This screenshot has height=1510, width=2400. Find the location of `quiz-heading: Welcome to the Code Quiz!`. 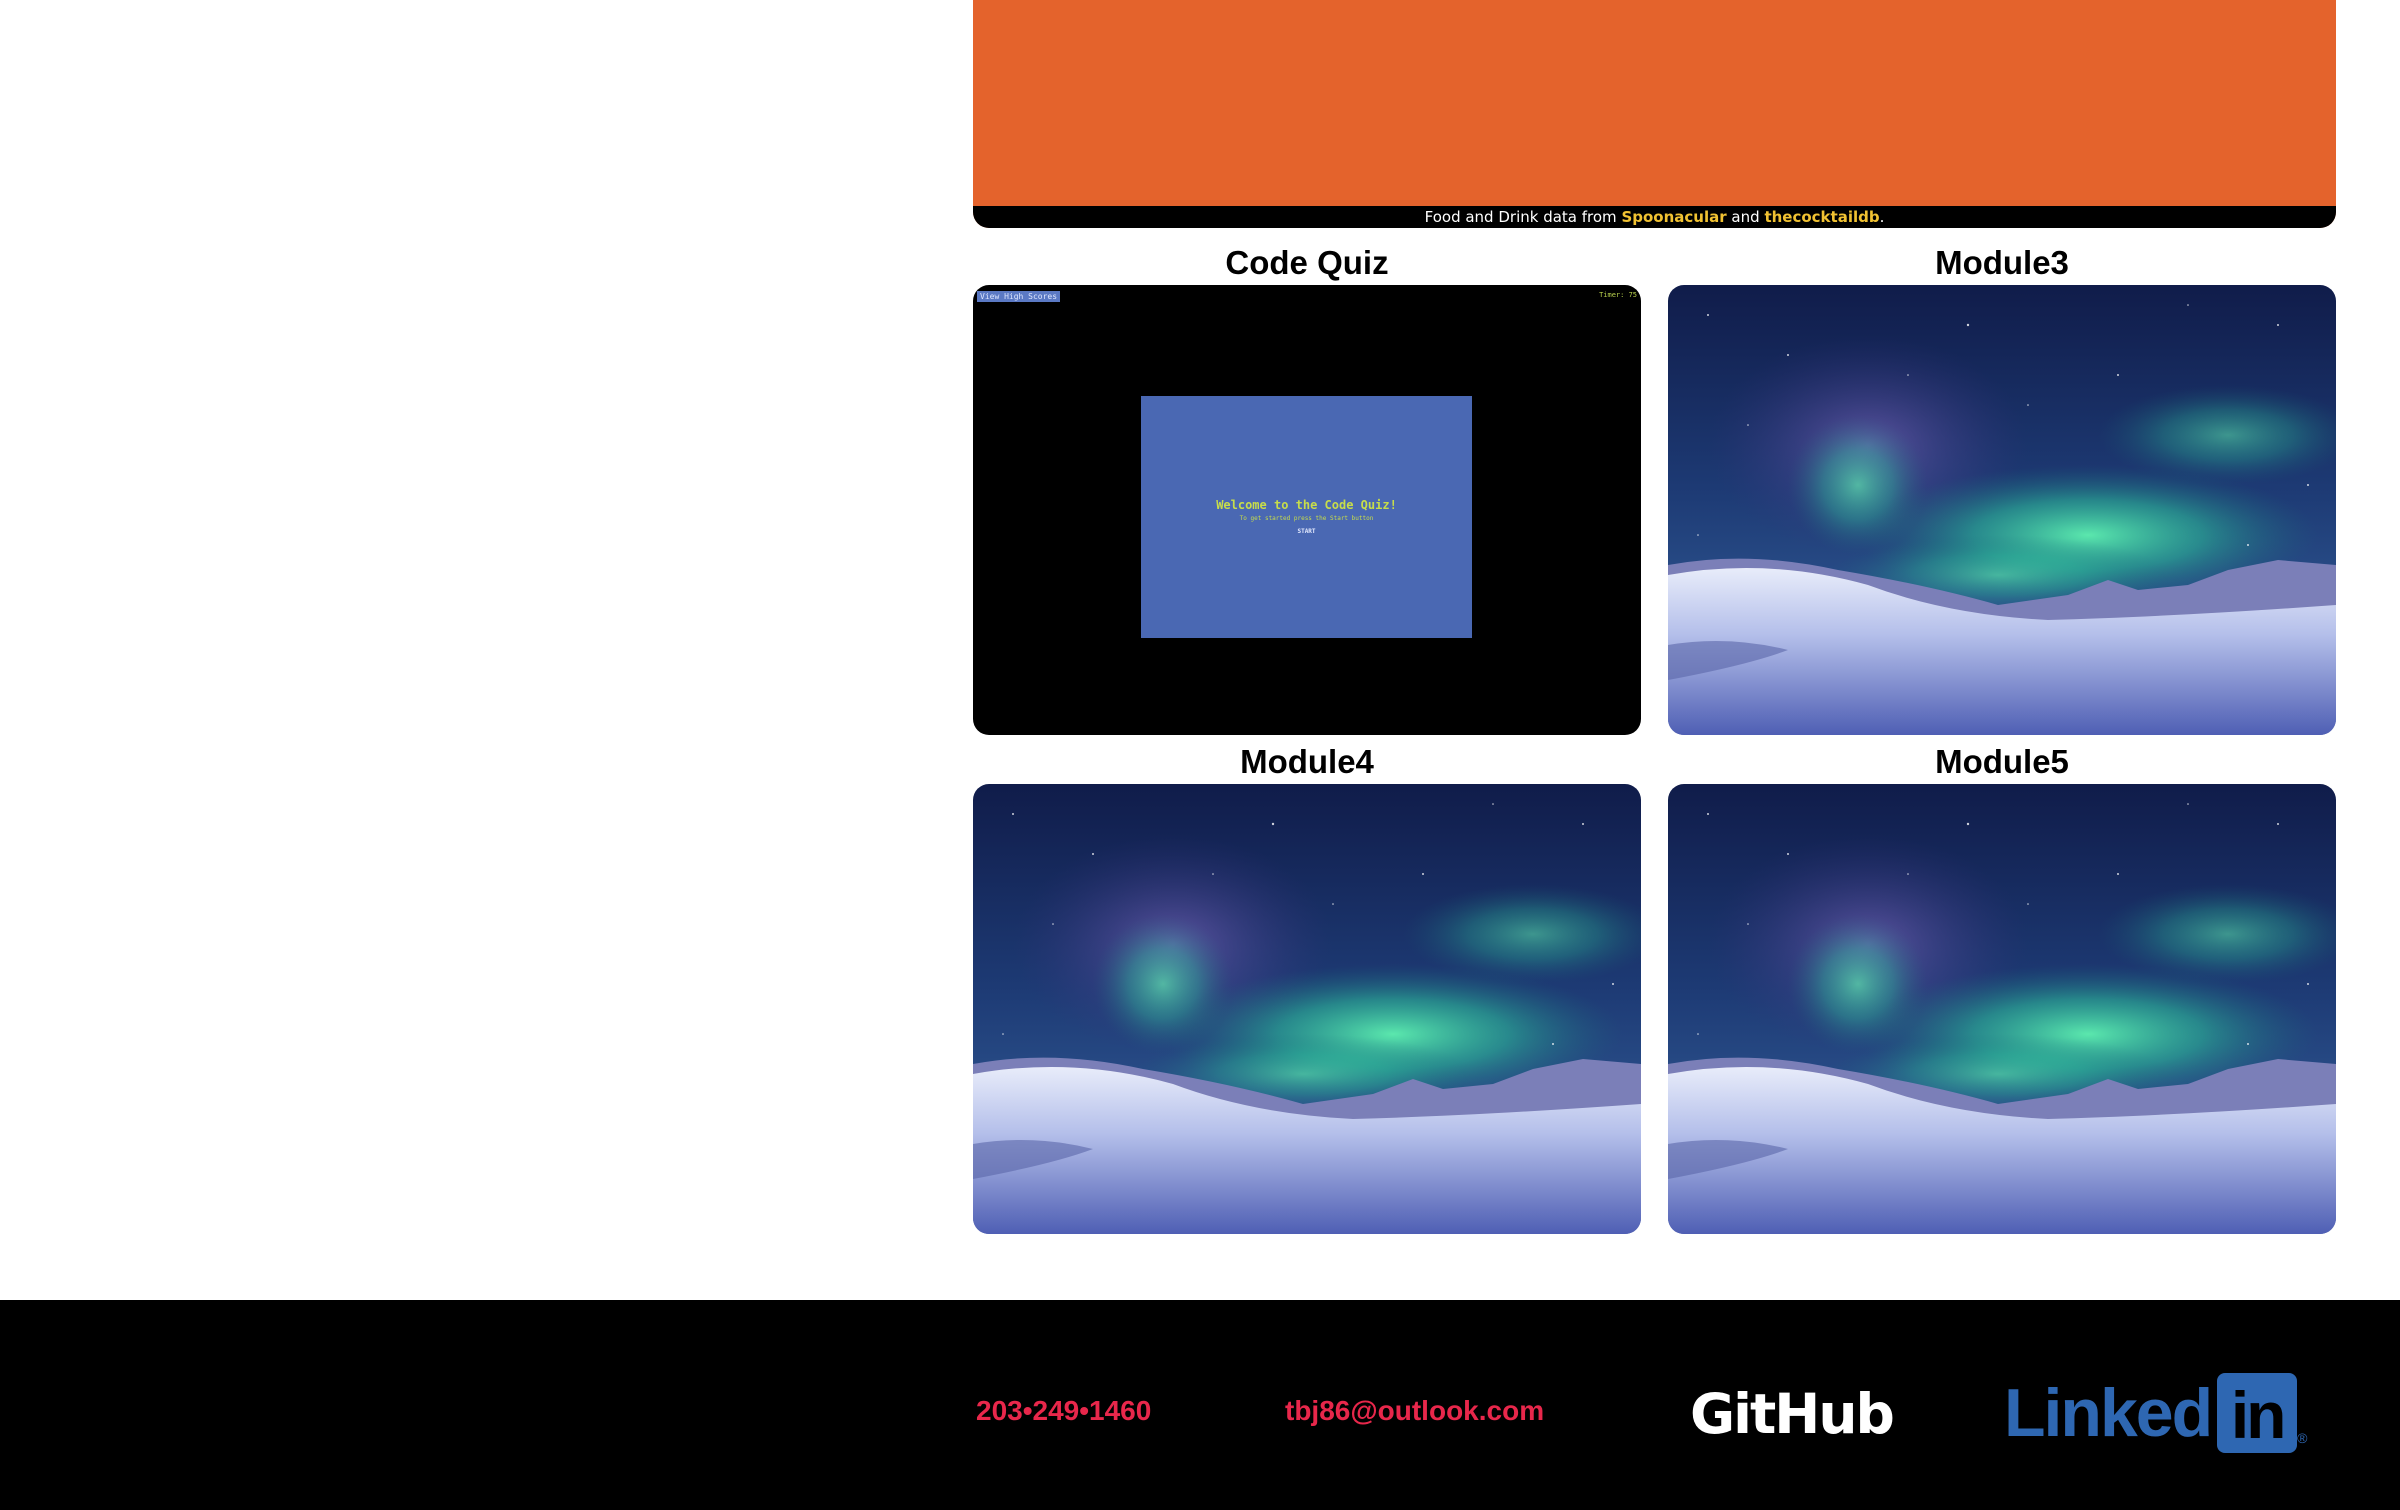

quiz-heading: Welcome to the Code Quiz! is located at coordinates (1306, 505).